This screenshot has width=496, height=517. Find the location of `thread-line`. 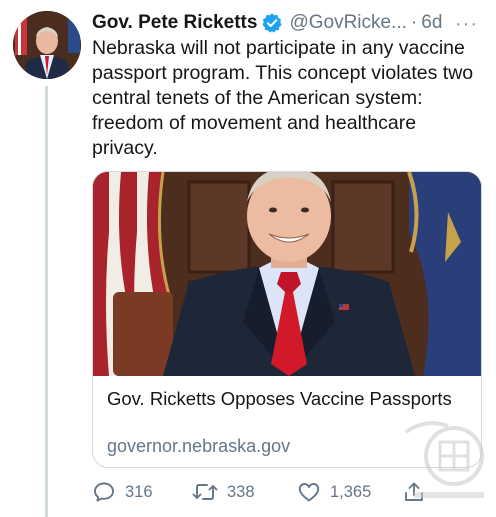

thread-line is located at coordinates (46, 301).